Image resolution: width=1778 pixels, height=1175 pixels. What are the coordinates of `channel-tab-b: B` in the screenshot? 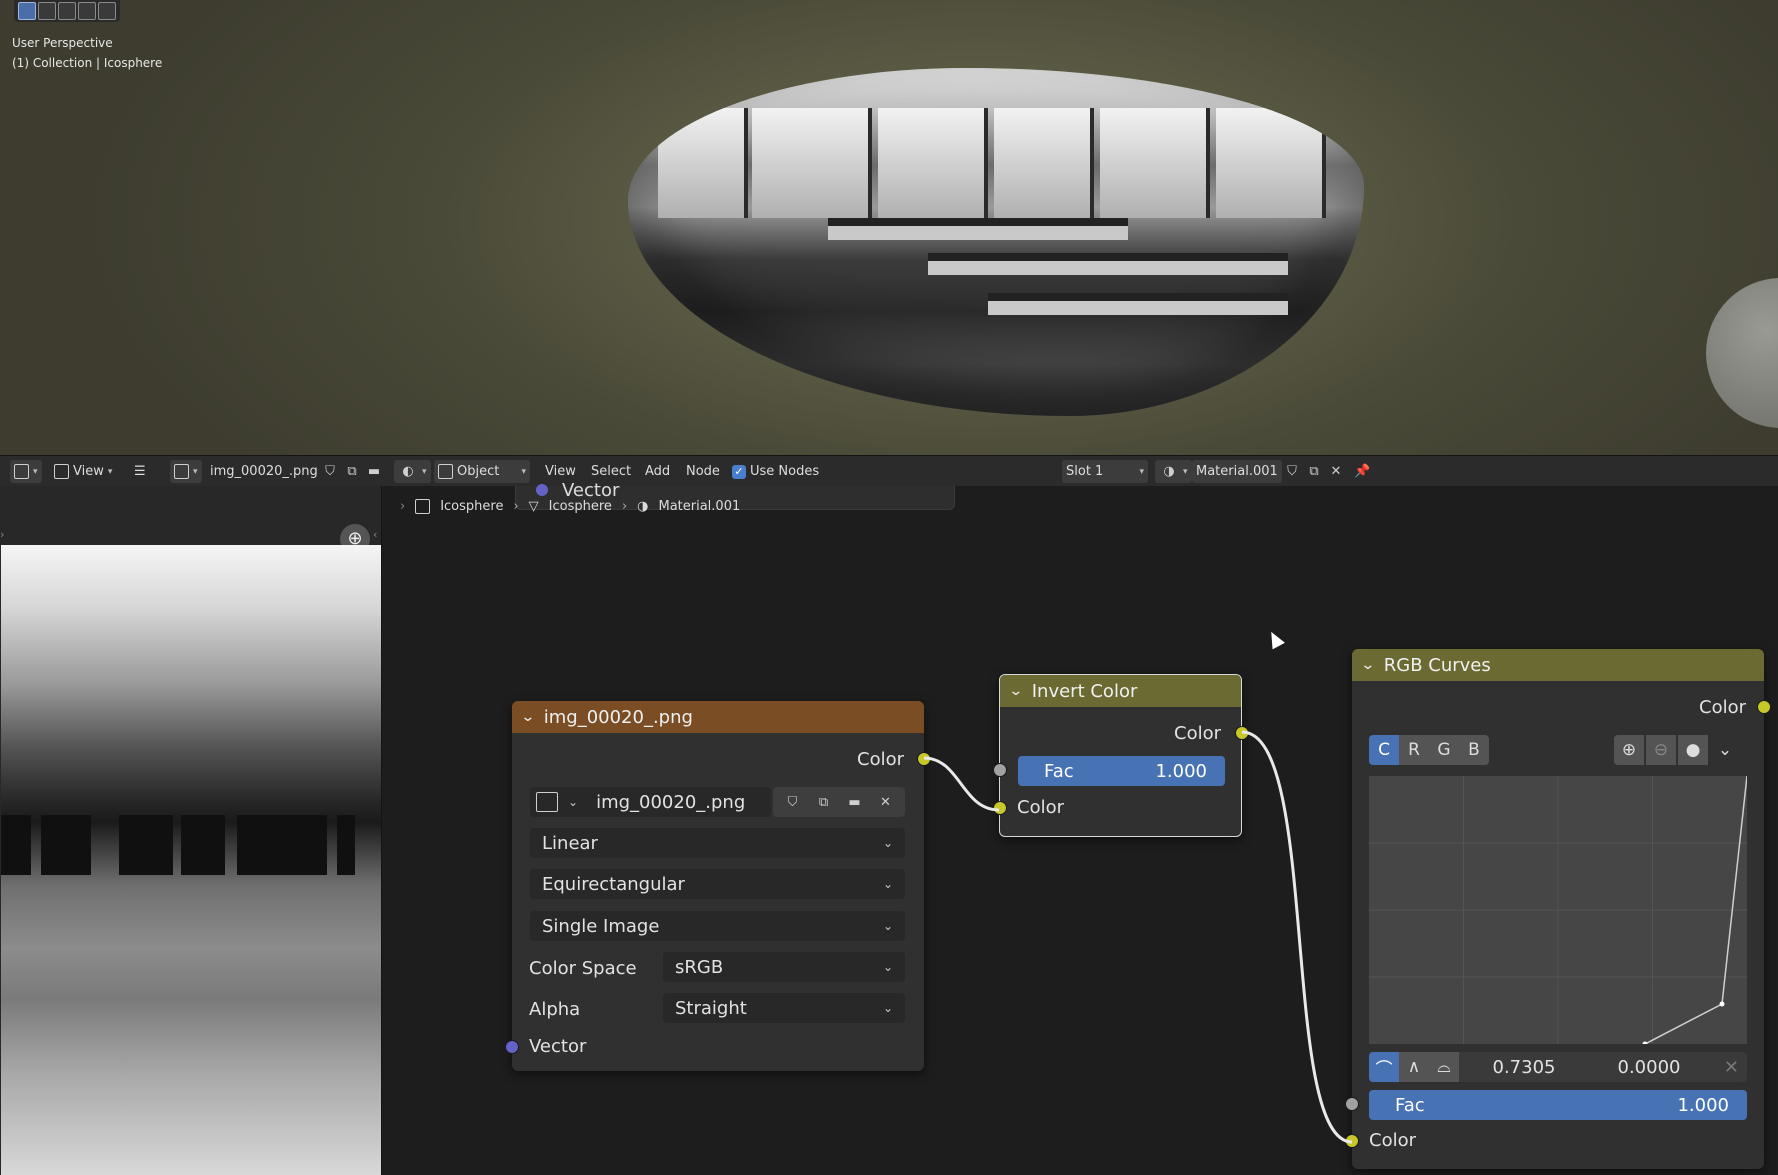 It's located at (1474, 750).